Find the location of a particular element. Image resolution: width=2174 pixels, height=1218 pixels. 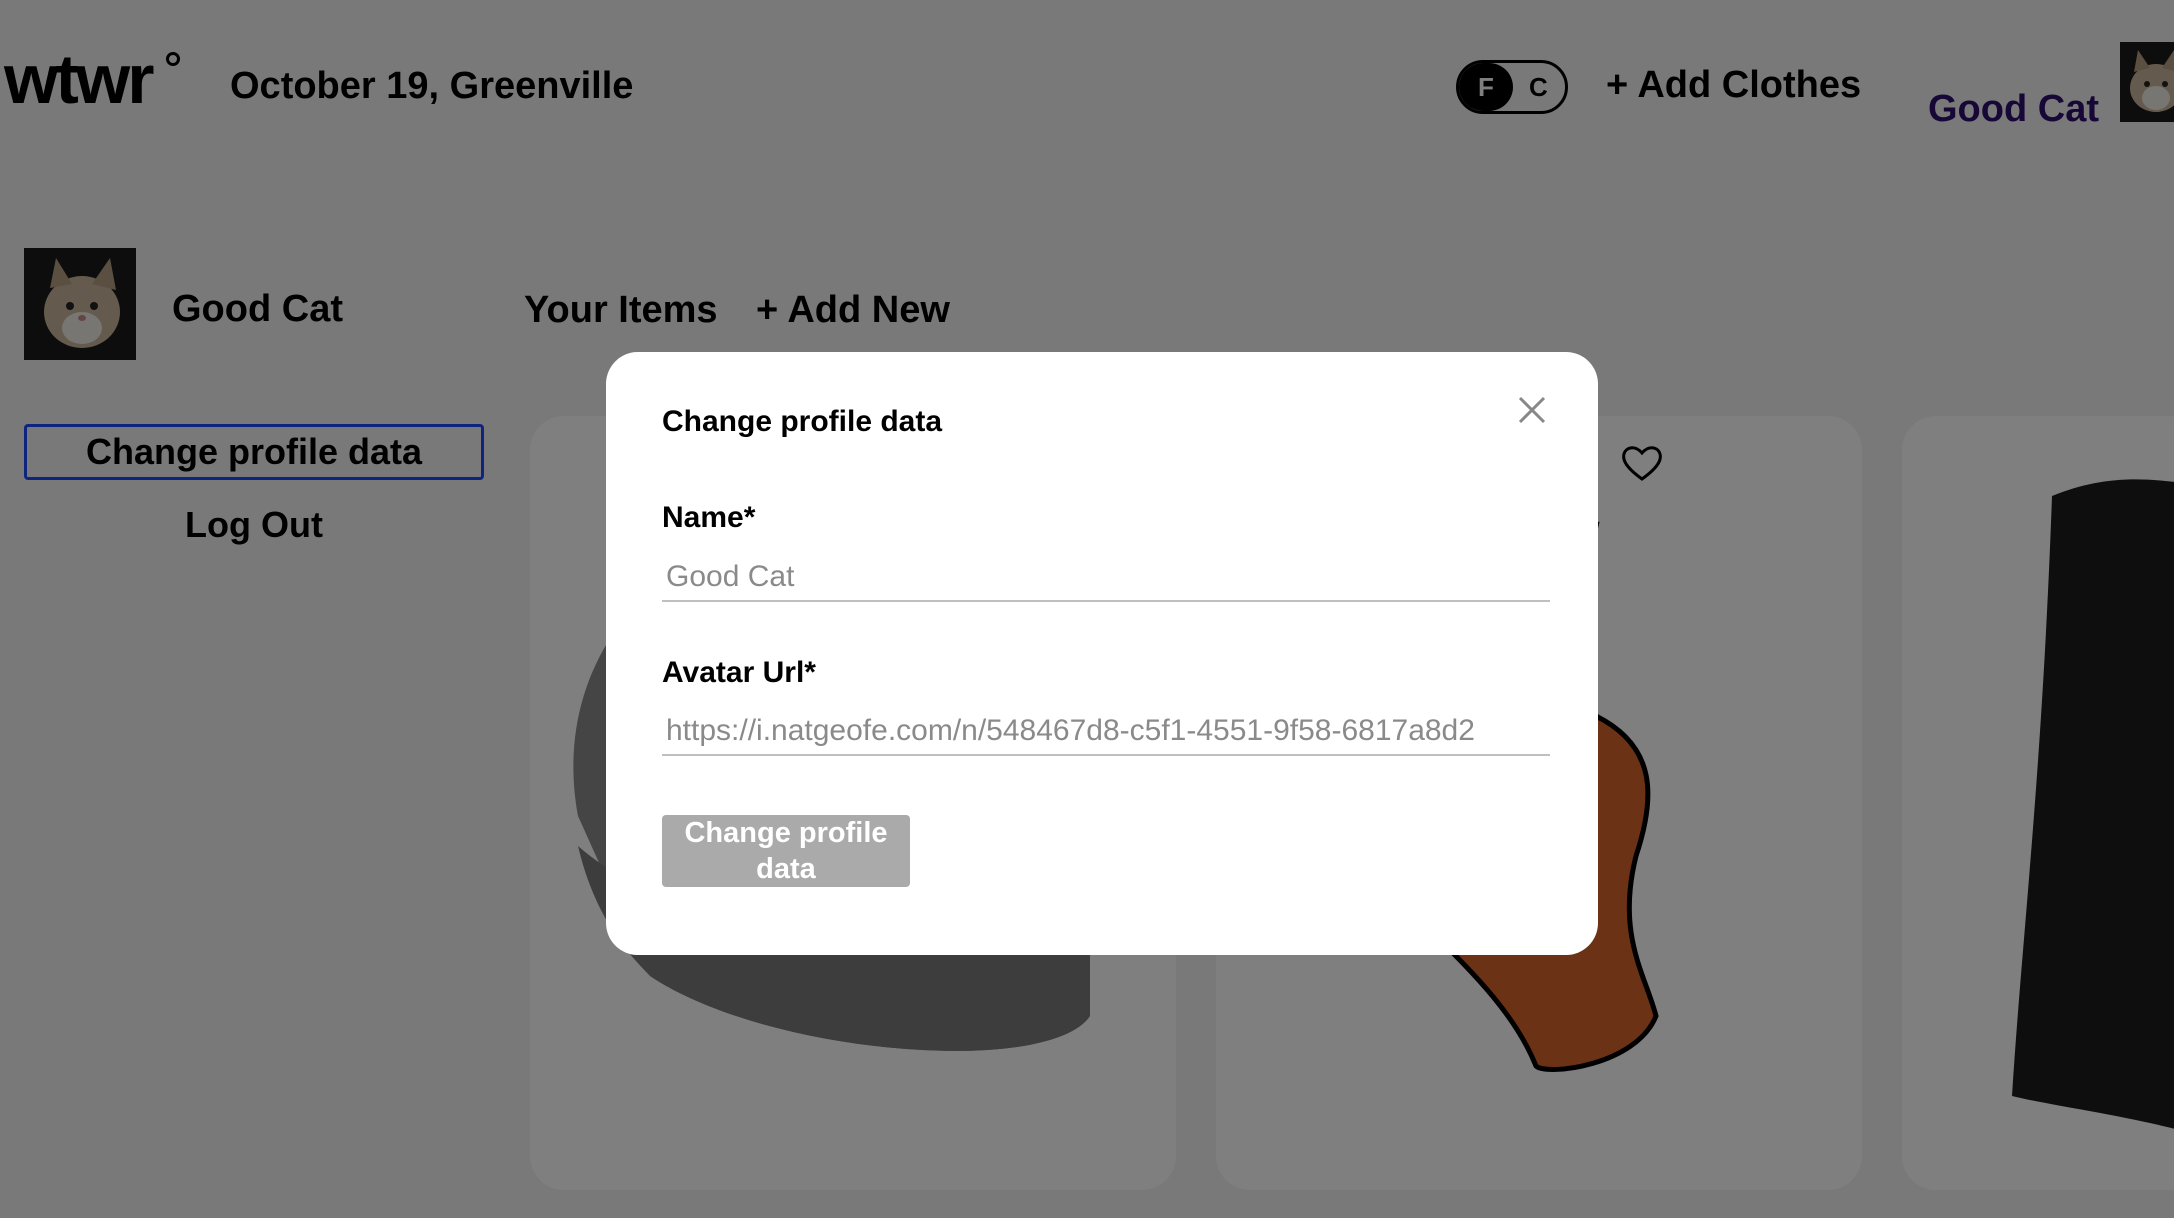

avatar-url-input is located at coordinates (1106, 732).